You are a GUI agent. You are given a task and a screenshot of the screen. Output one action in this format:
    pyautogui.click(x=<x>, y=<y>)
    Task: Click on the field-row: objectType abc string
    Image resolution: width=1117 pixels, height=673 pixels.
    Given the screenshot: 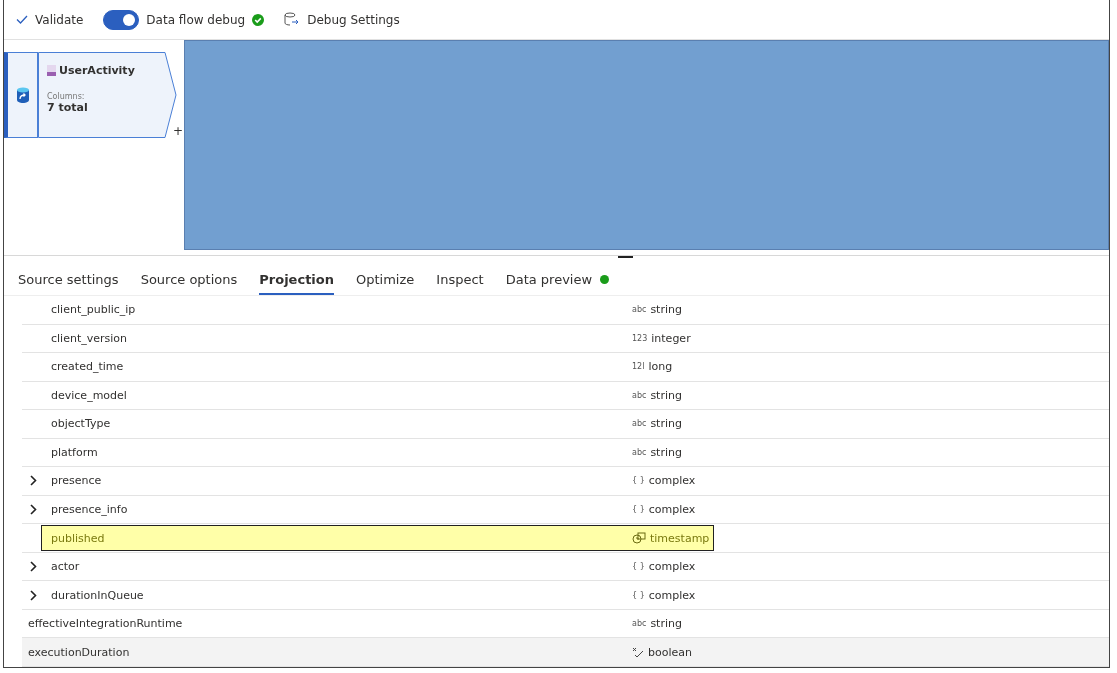 What is the action you would take?
    pyautogui.click(x=377, y=423)
    